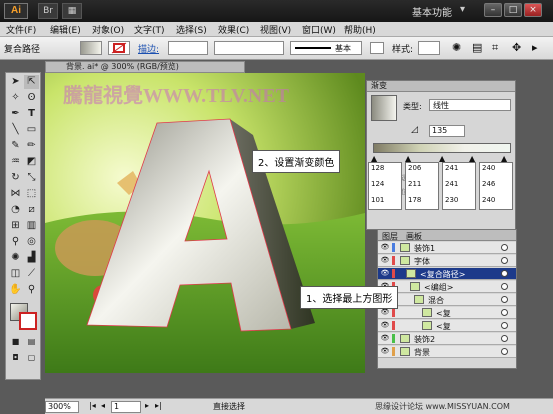  I want to click on stroke-color-swatch, so click(28, 321).